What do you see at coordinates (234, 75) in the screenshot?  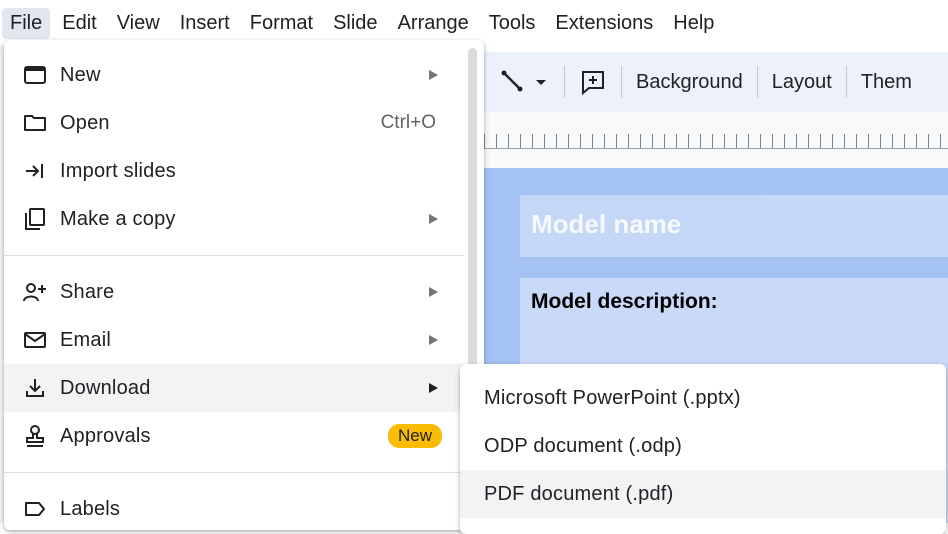 I see `menu-item-new: New` at bounding box center [234, 75].